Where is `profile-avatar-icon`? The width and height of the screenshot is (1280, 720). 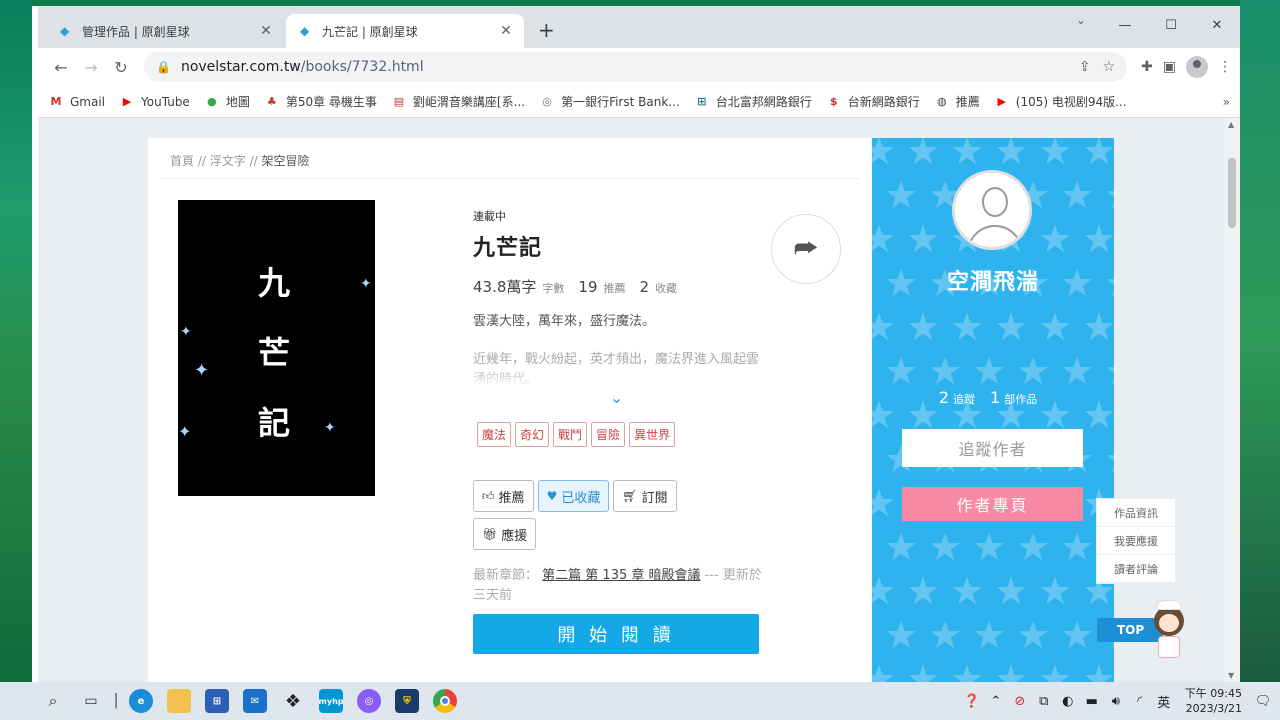 profile-avatar-icon is located at coordinates (1197, 67).